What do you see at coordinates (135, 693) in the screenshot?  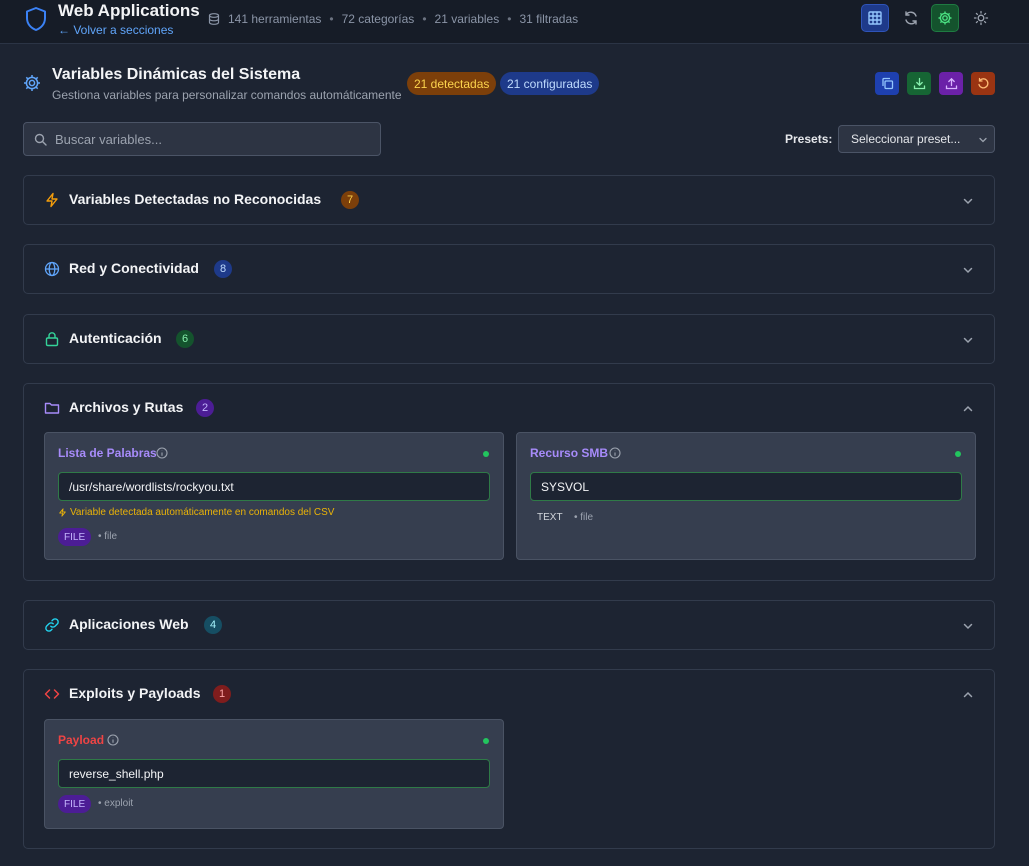 I see `section-title: Exploits y Payloads` at bounding box center [135, 693].